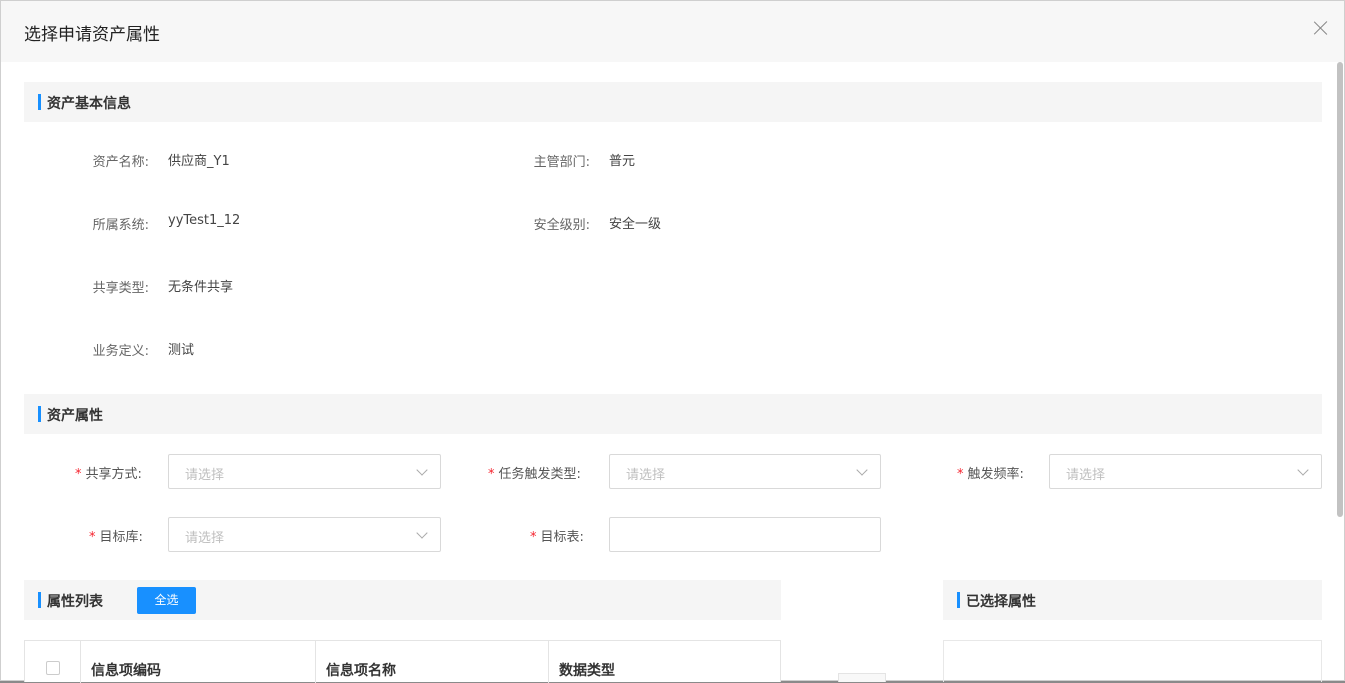 The image size is (1345, 683). I want to click on table-header-cell: 信息项名称, so click(432, 662).